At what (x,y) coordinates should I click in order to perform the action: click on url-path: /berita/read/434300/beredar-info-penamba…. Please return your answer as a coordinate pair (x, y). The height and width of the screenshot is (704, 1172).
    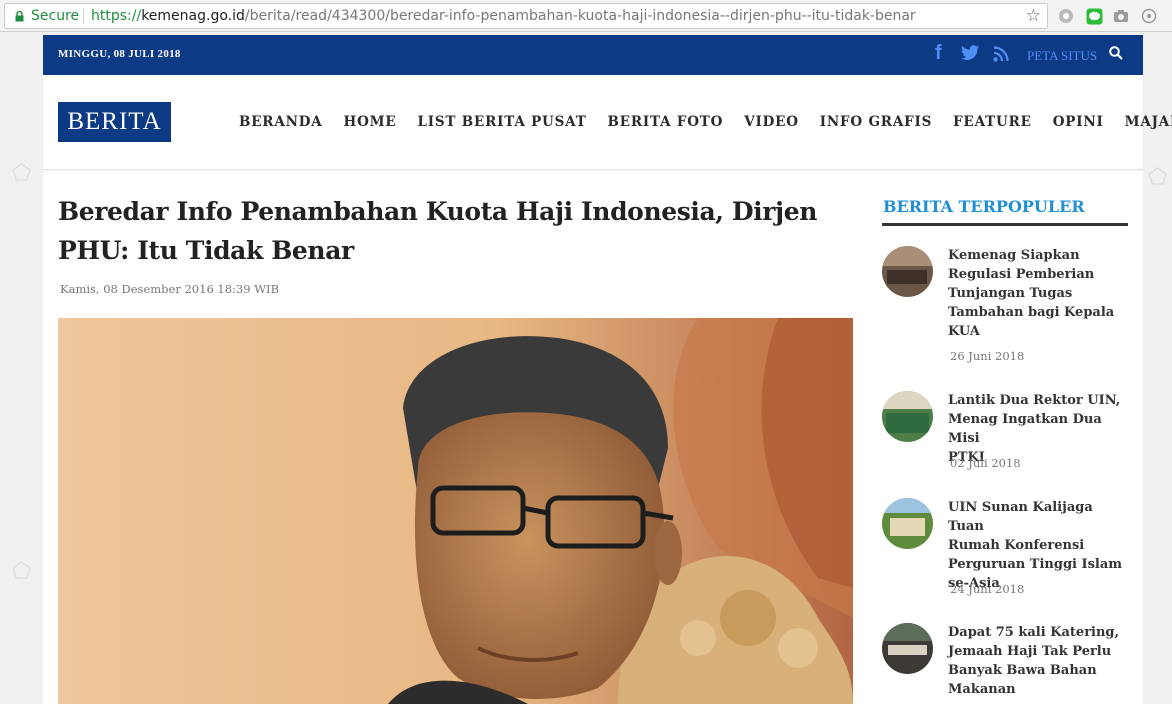
    Looking at the image, I should click on (580, 16).